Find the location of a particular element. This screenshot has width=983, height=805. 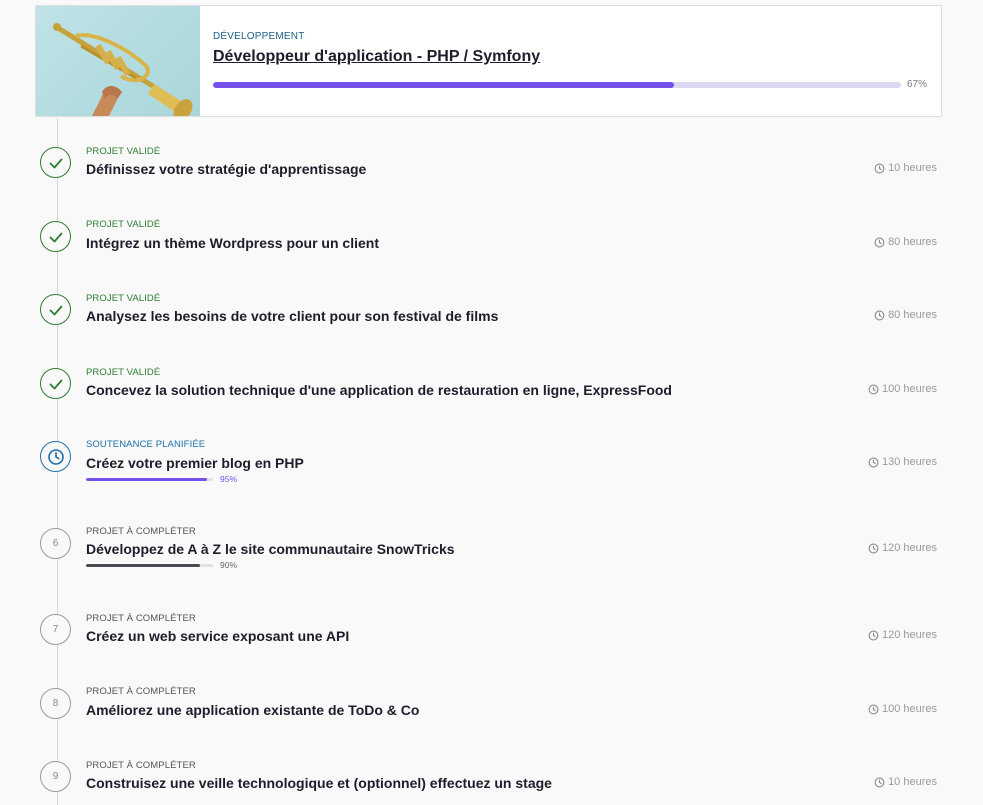

step-number-badge: 9 is located at coordinates (55, 776).